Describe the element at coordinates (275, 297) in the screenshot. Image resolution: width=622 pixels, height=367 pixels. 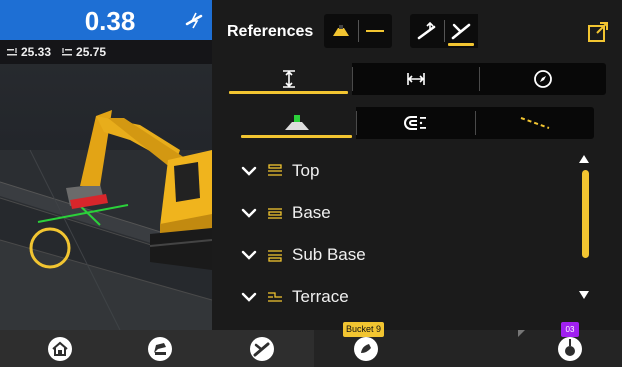
I see `terrace-layer-icon` at that location.